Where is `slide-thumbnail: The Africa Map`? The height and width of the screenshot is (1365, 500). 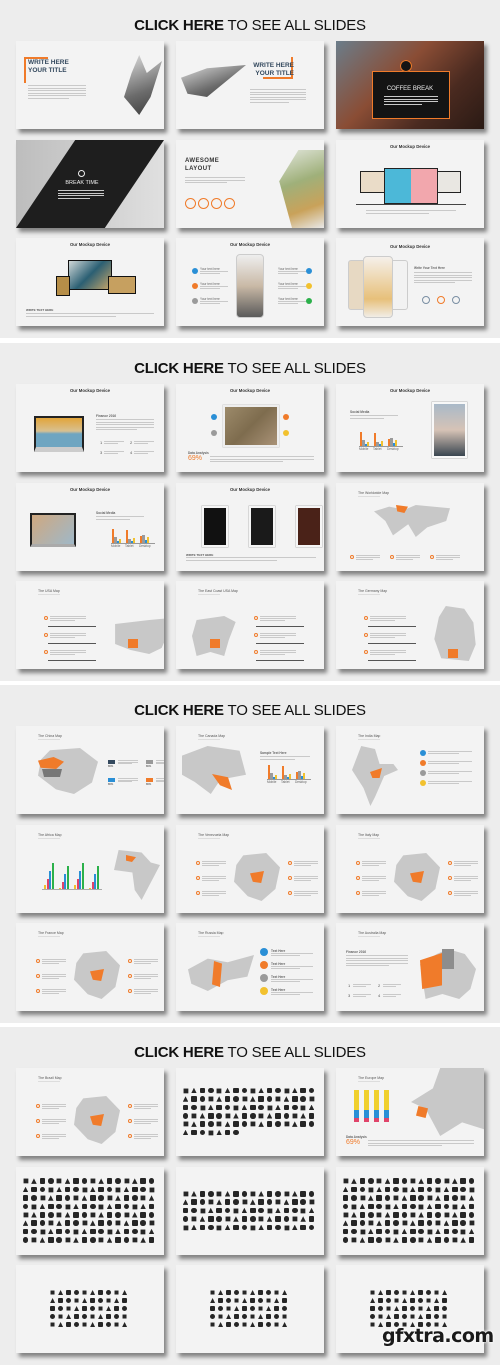 slide-thumbnail: The Africa Map is located at coordinates (90, 869).